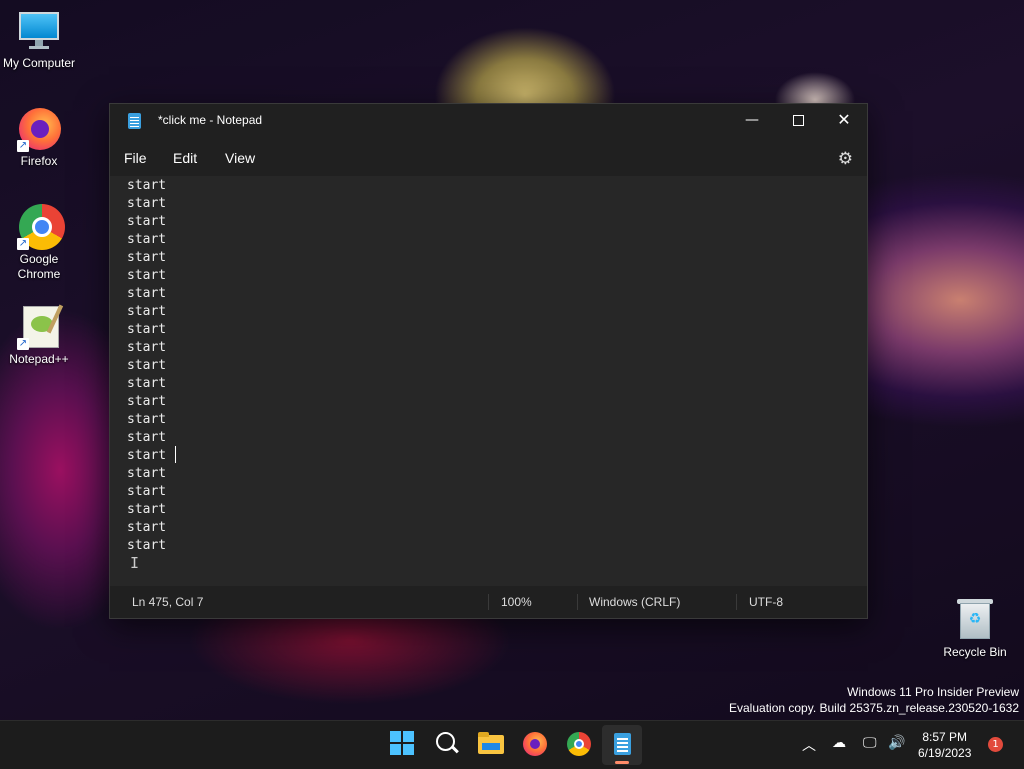 The width and height of the screenshot is (1024, 769). I want to click on show-hidden-icons-button: ︿, so click(809, 745).